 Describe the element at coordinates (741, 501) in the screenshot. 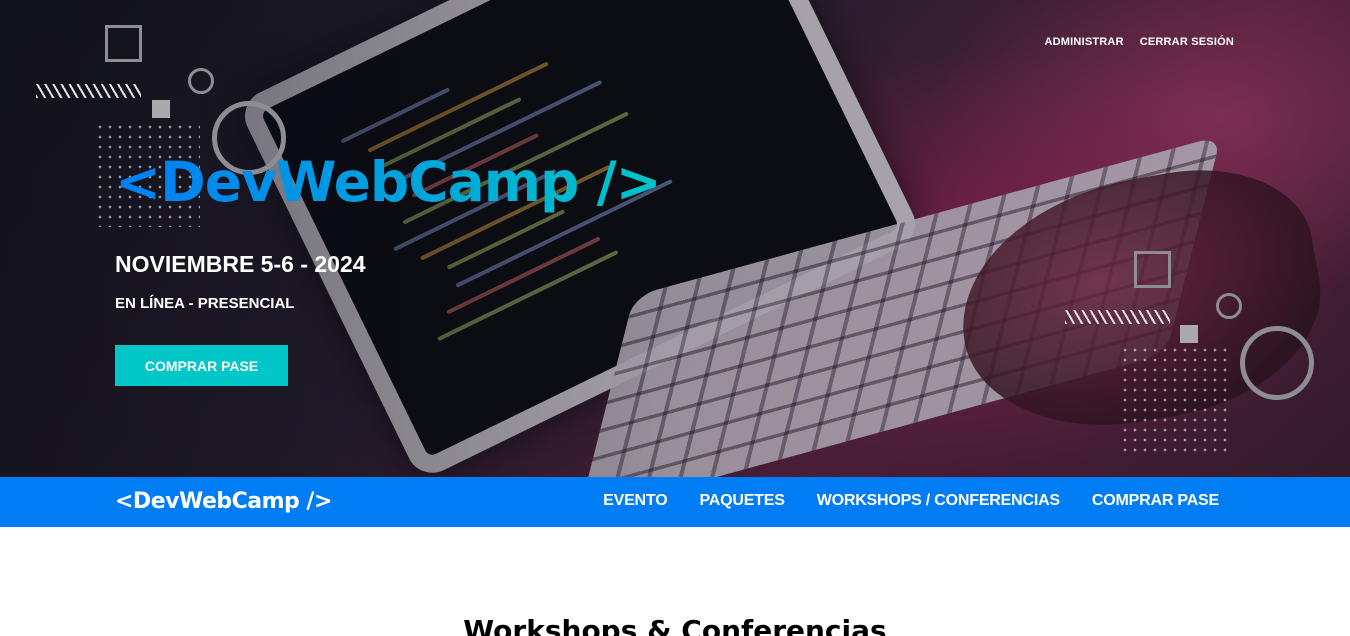

I see `nav-item-paquetes: Paquetes` at that location.